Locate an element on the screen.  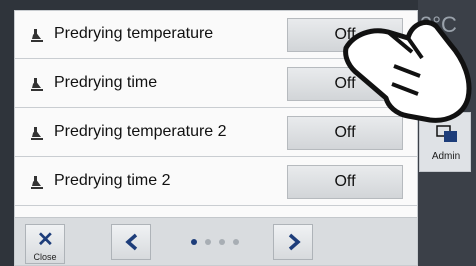
setting-label: Predrying temperature 2 is located at coordinates (140, 131).